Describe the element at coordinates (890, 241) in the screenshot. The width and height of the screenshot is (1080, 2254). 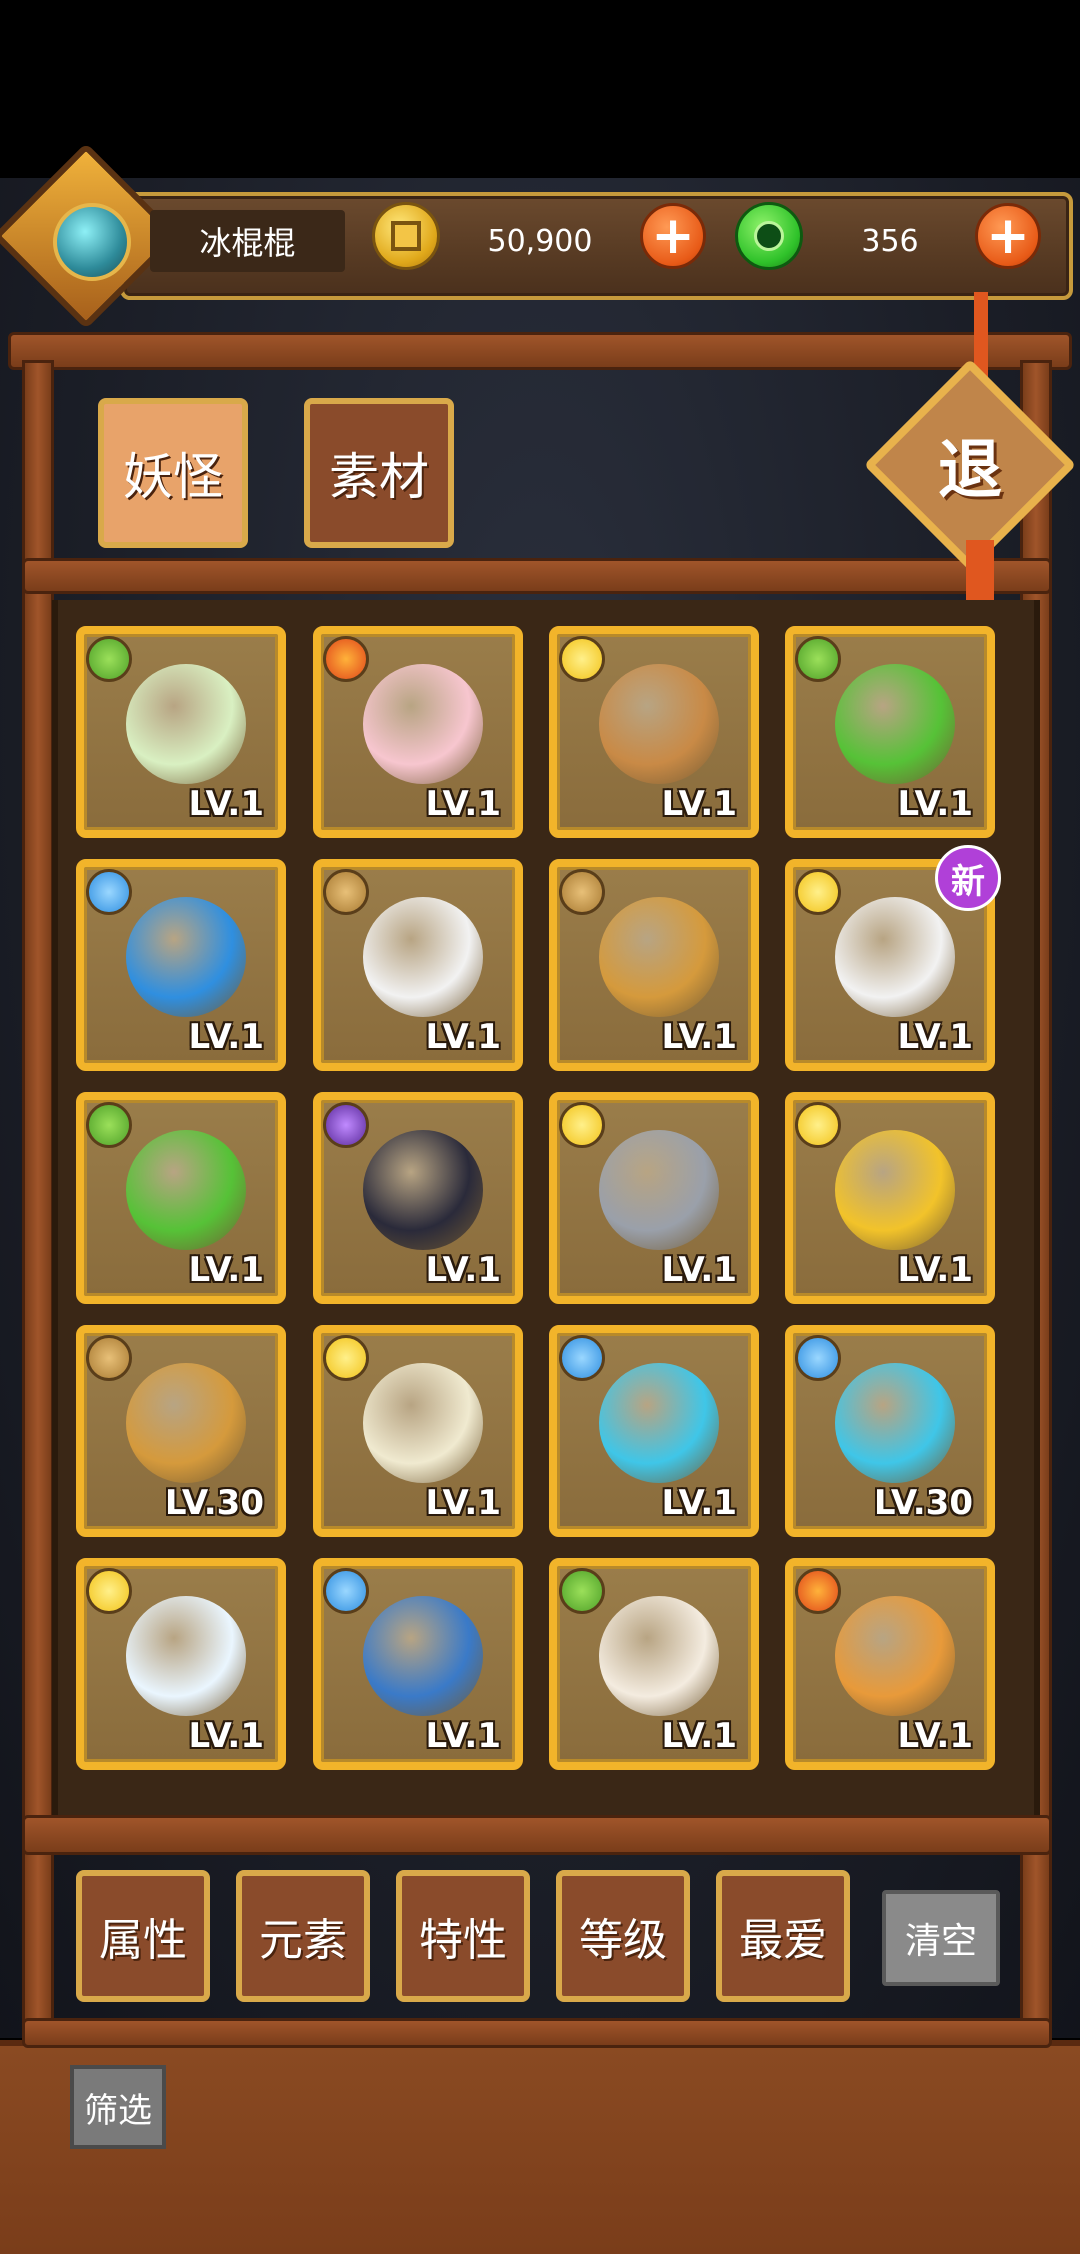
I see `gem-count: 356` at that location.